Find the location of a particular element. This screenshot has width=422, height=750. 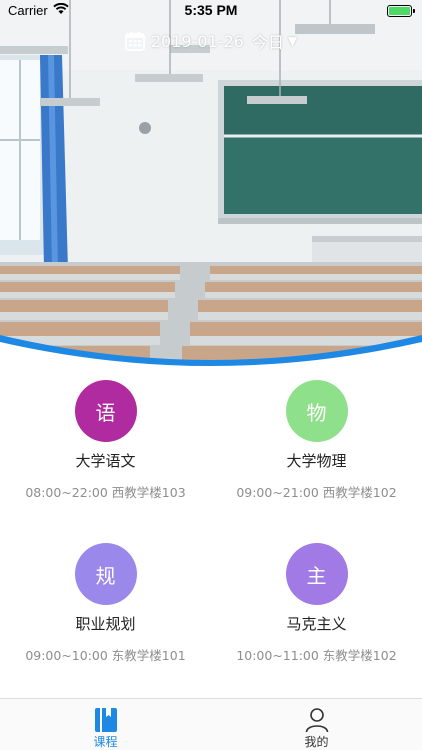

calendar-icon is located at coordinates (134, 41).